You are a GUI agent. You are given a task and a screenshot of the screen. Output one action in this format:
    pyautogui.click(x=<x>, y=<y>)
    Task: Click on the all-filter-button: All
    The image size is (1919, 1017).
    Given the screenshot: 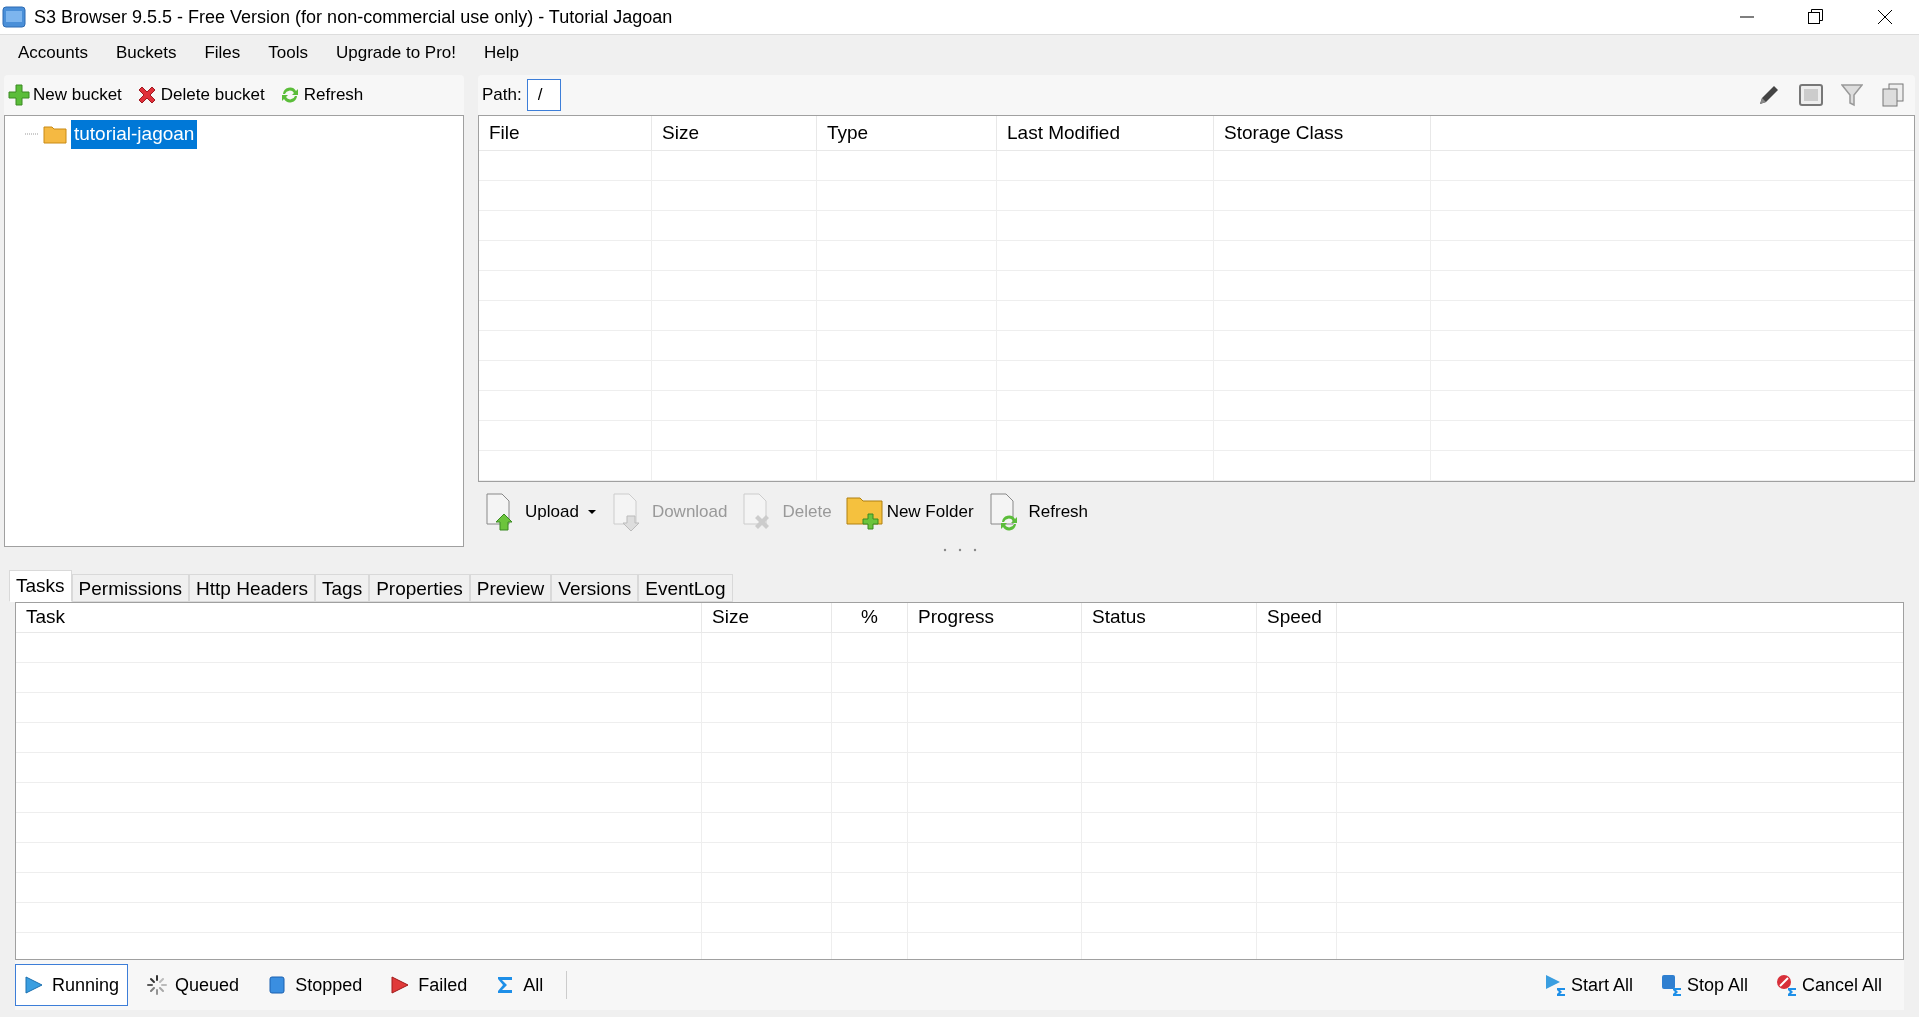 What is the action you would take?
    pyautogui.click(x=519, y=985)
    